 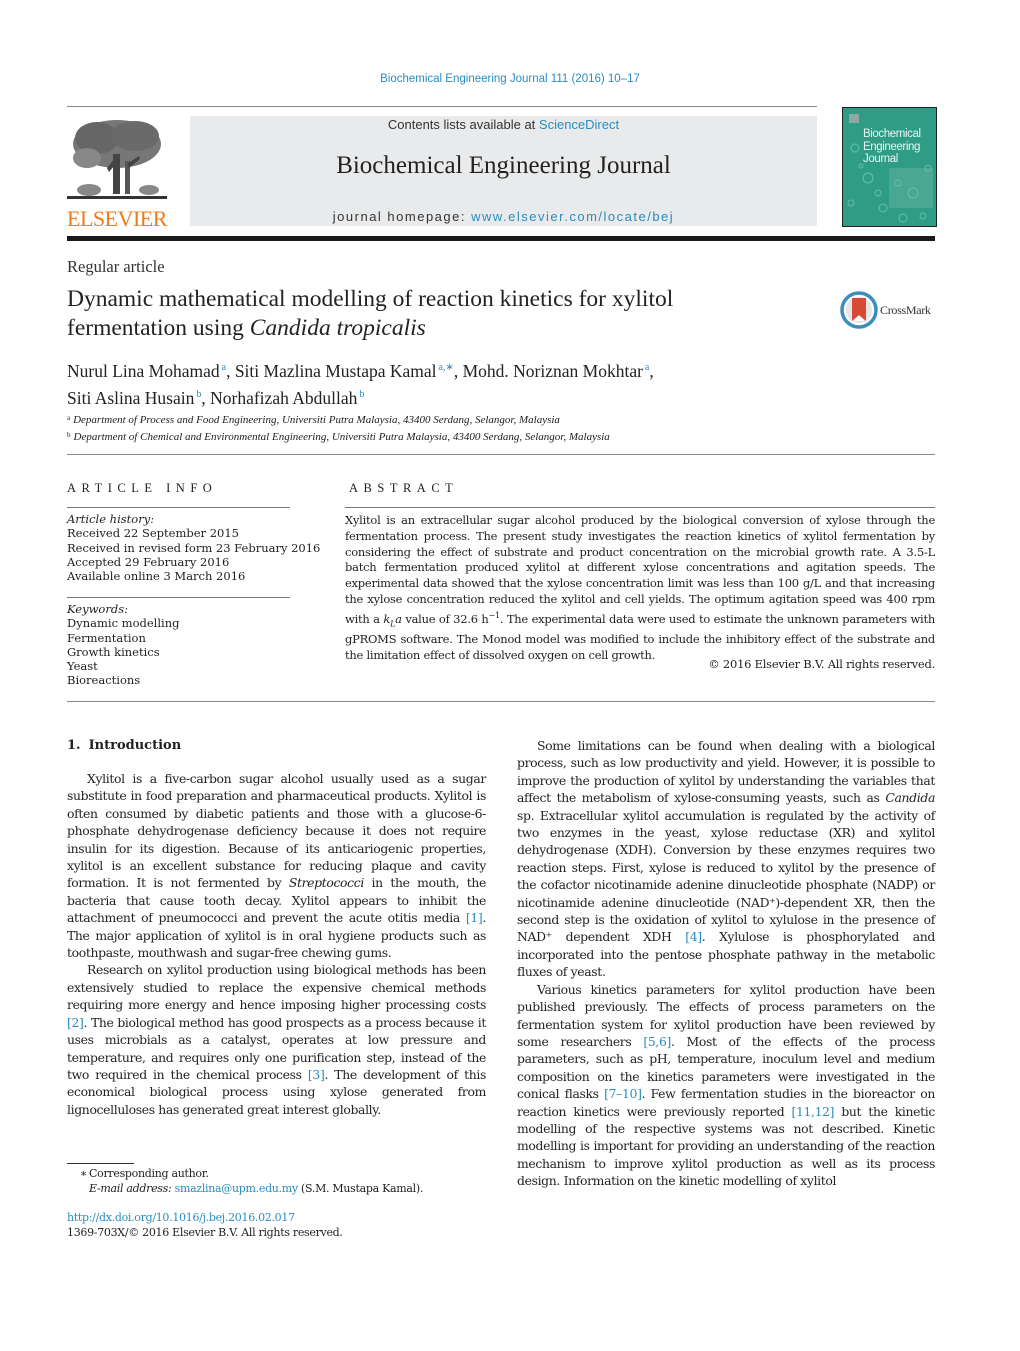 What do you see at coordinates (178, 507) in the screenshot?
I see `article-info-rule` at bounding box center [178, 507].